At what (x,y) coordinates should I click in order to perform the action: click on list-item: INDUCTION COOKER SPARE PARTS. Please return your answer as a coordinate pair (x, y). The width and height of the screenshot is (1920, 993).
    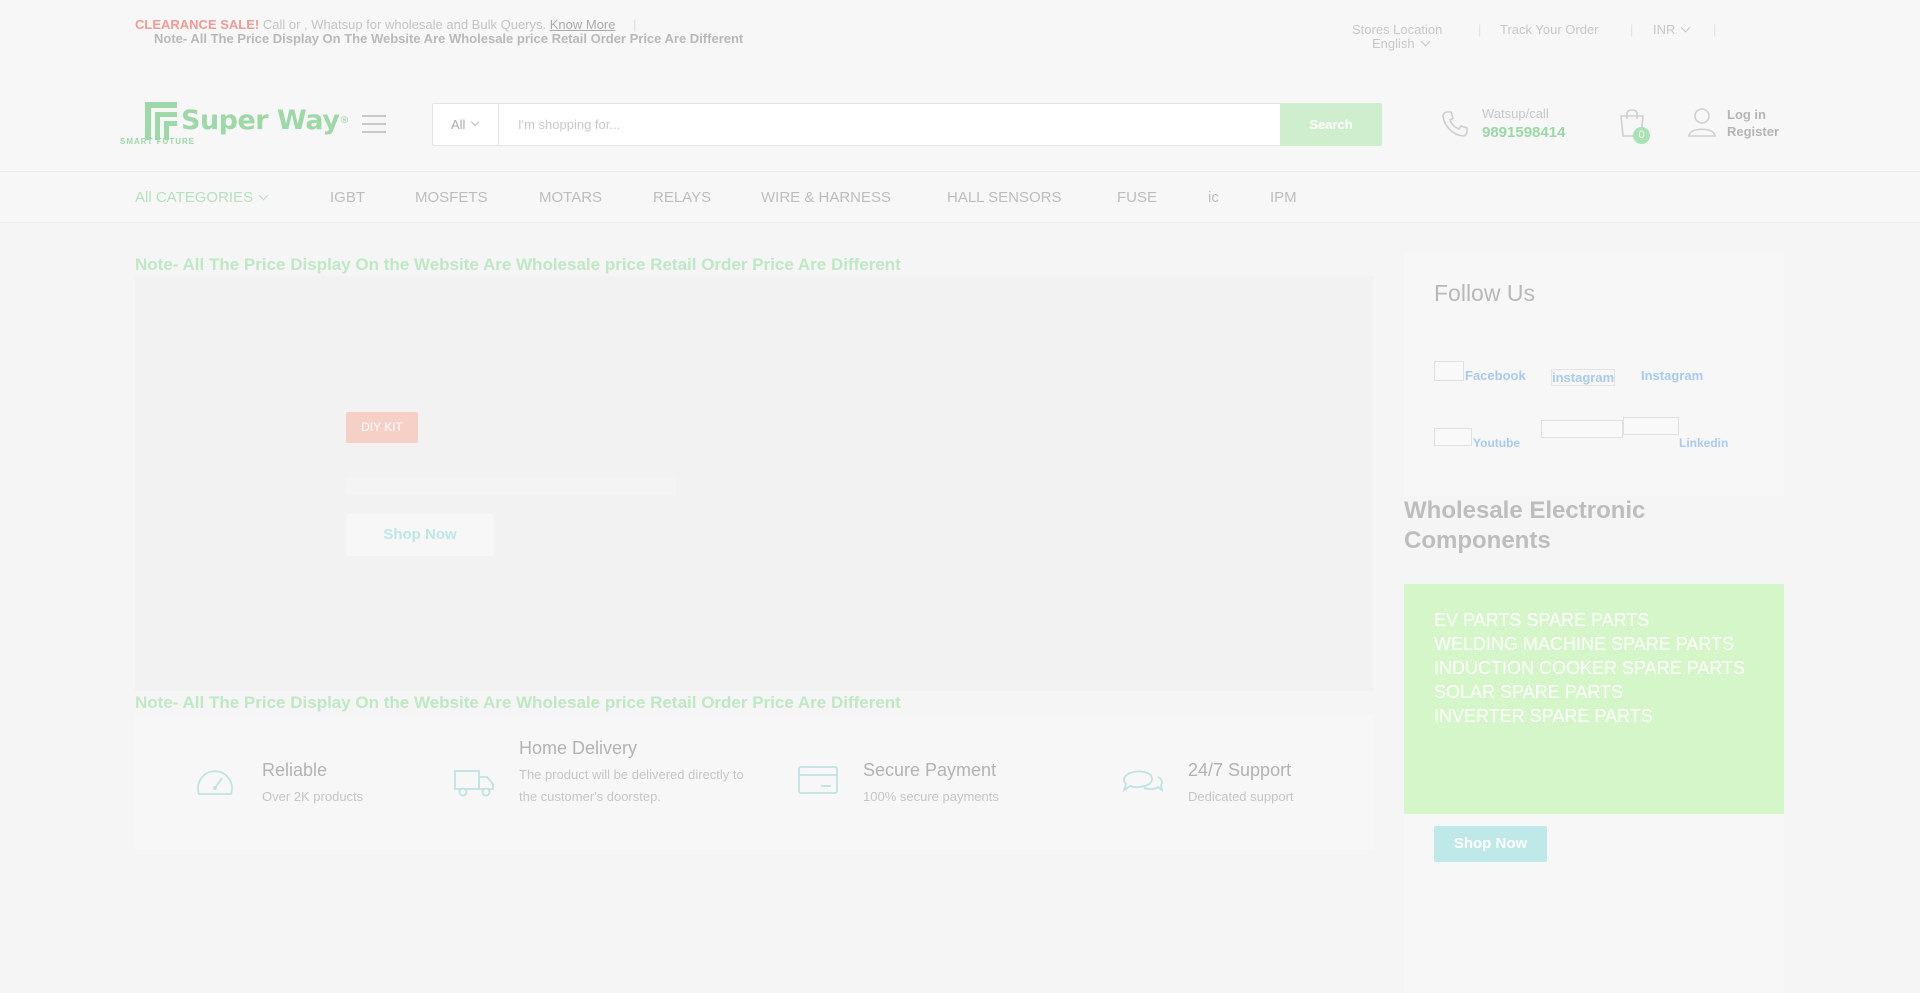
    Looking at the image, I should click on (1604, 668).